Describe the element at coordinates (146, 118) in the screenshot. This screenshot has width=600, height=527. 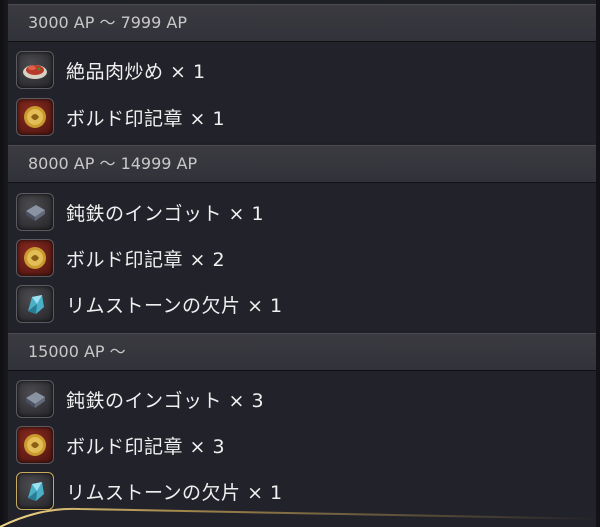
I see `reward-item-label: ボルド印記章 × 1` at that location.